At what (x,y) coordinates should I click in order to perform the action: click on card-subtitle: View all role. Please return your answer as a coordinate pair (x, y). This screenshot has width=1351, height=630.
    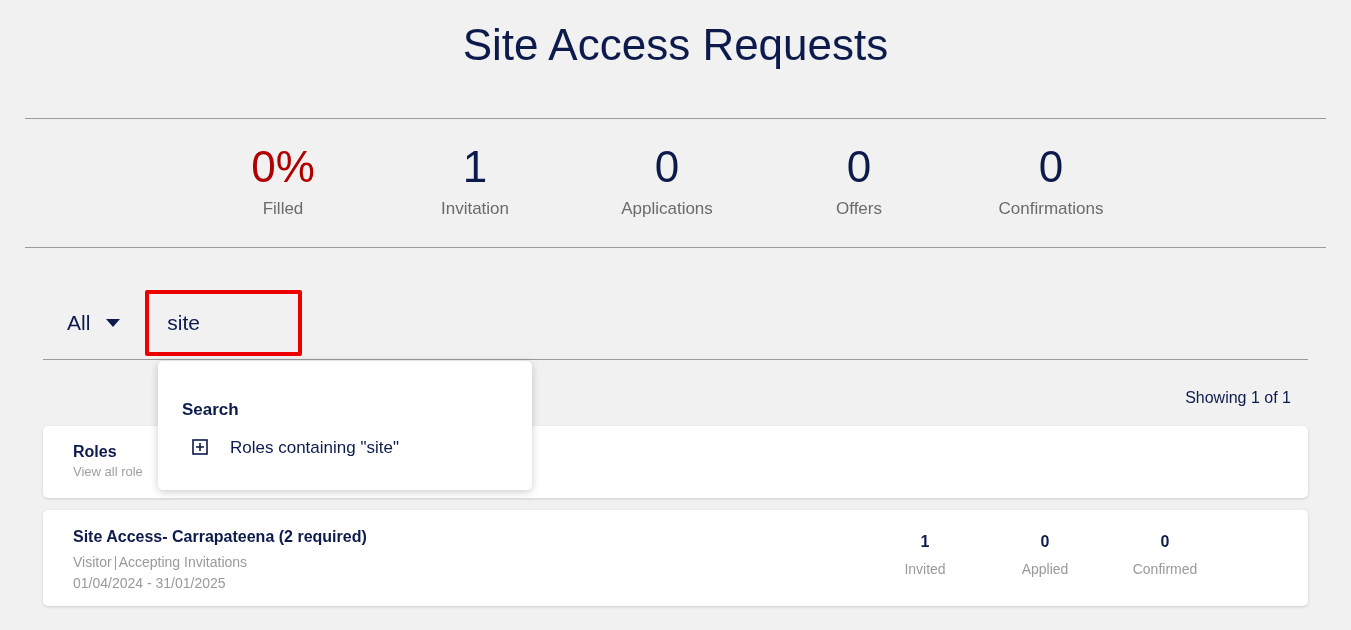
    Looking at the image, I should click on (108, 472).